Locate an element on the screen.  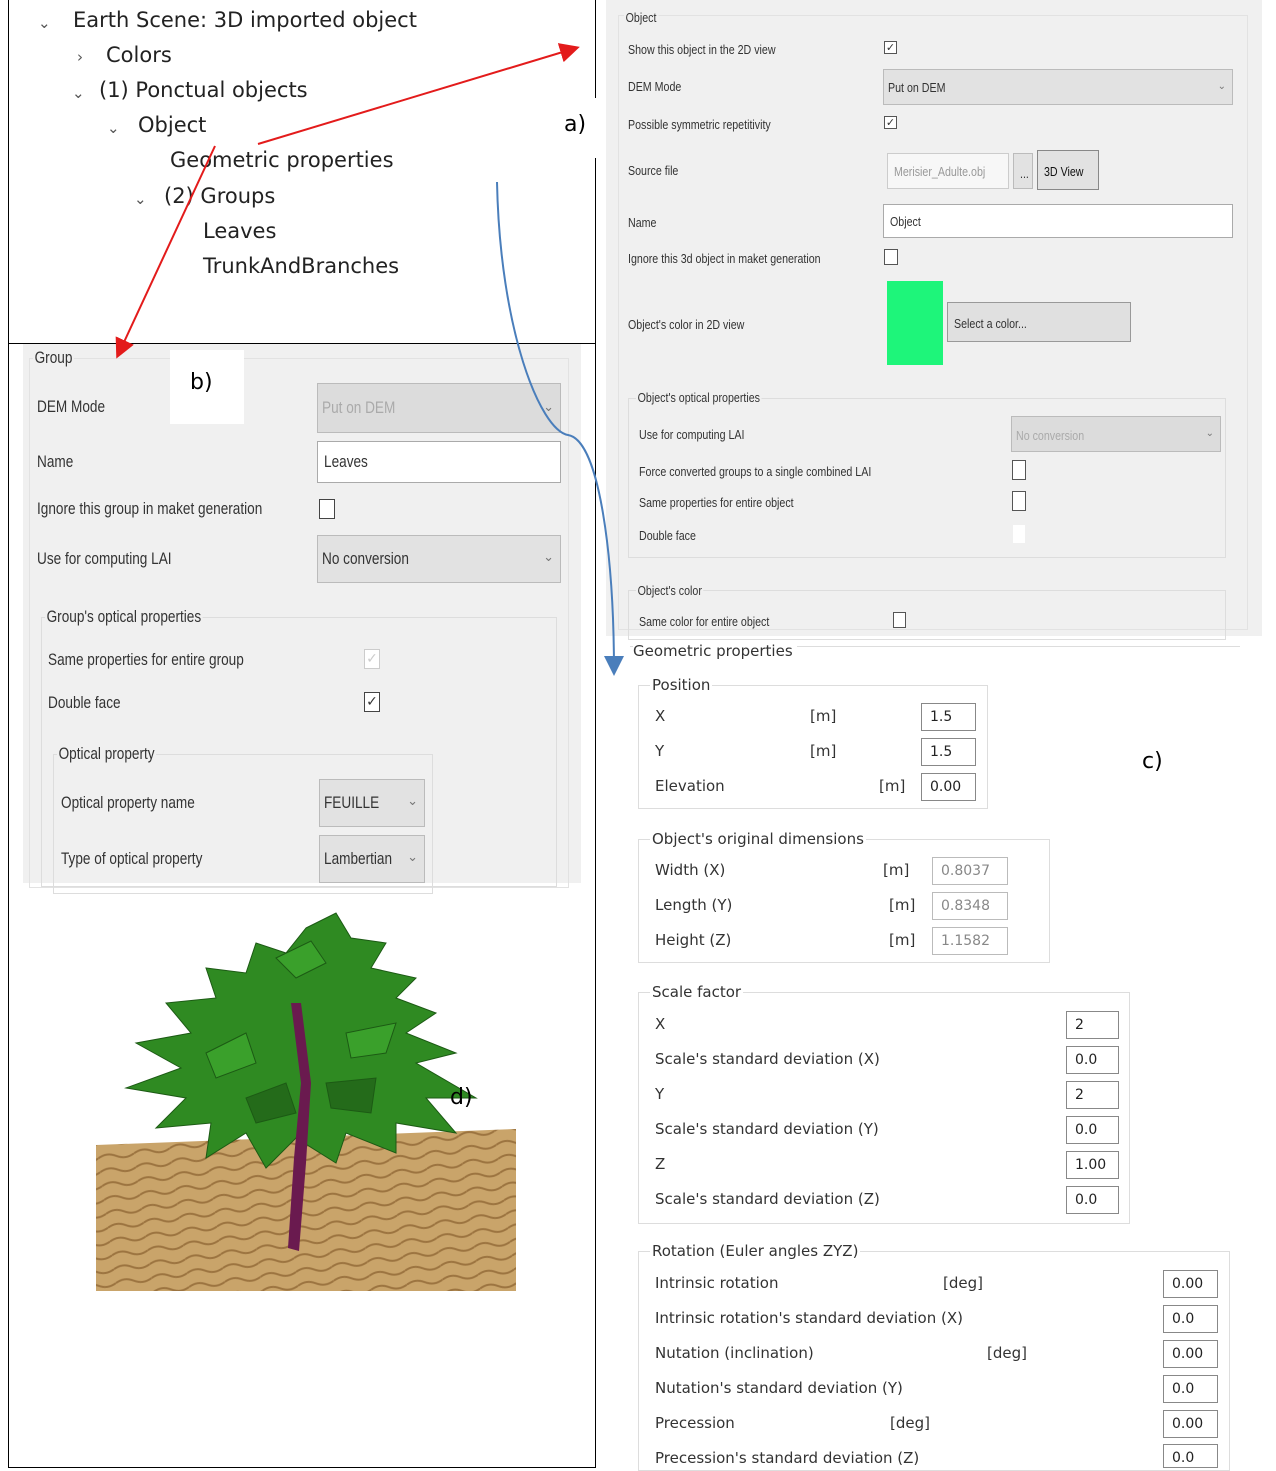
label-a: a) is located at coordinates (578, 128).